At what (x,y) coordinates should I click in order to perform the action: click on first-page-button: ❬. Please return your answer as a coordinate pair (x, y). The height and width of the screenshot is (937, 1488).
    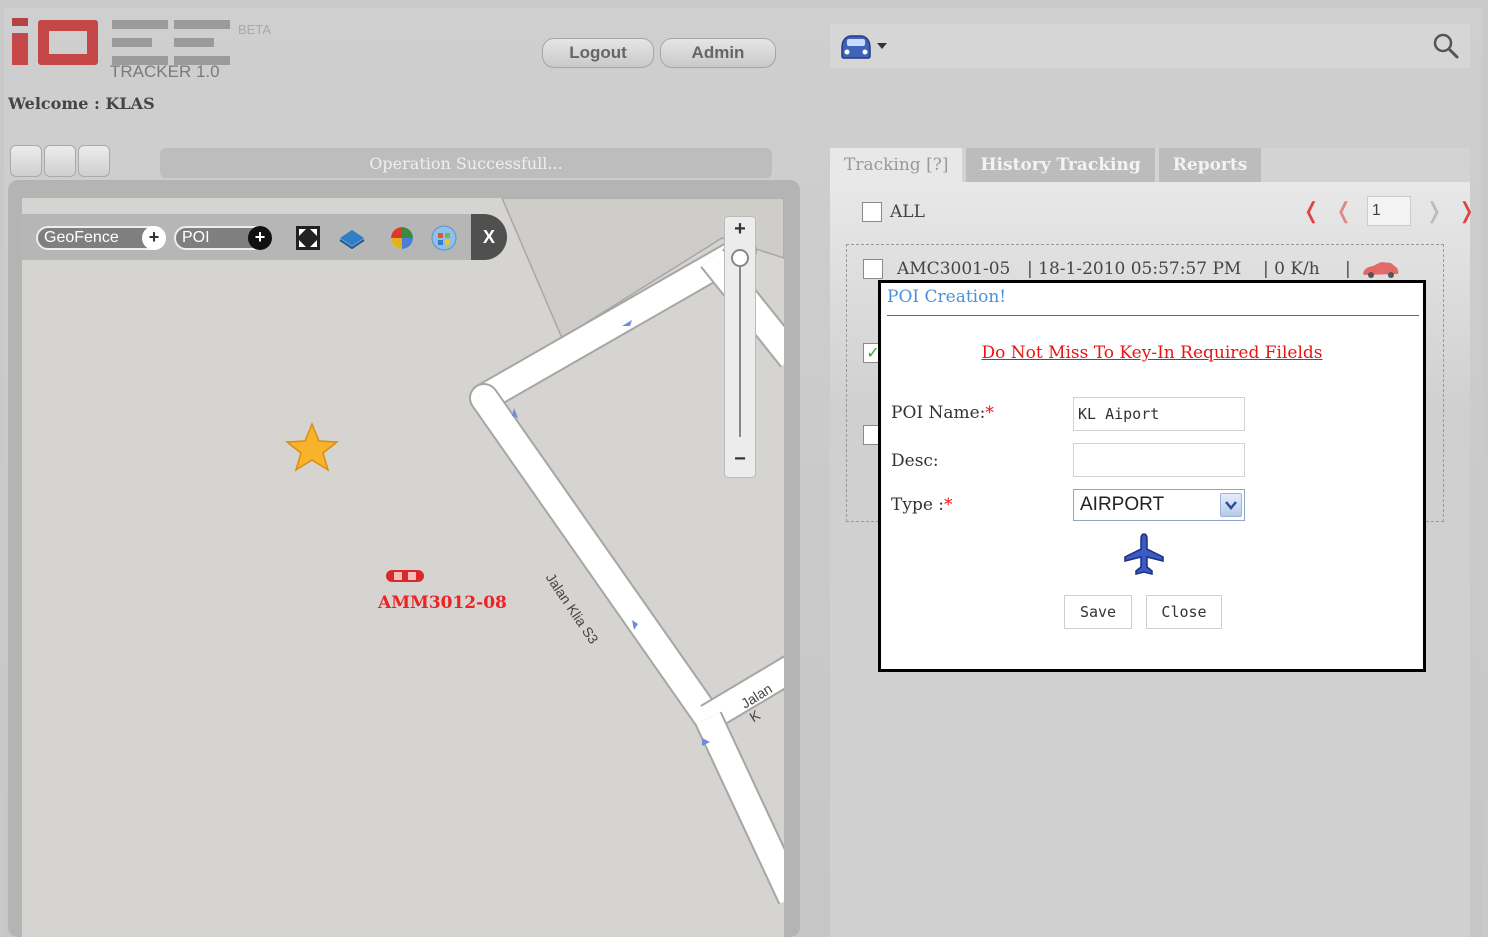
    Looking at the image, I should click on (1311, 211).